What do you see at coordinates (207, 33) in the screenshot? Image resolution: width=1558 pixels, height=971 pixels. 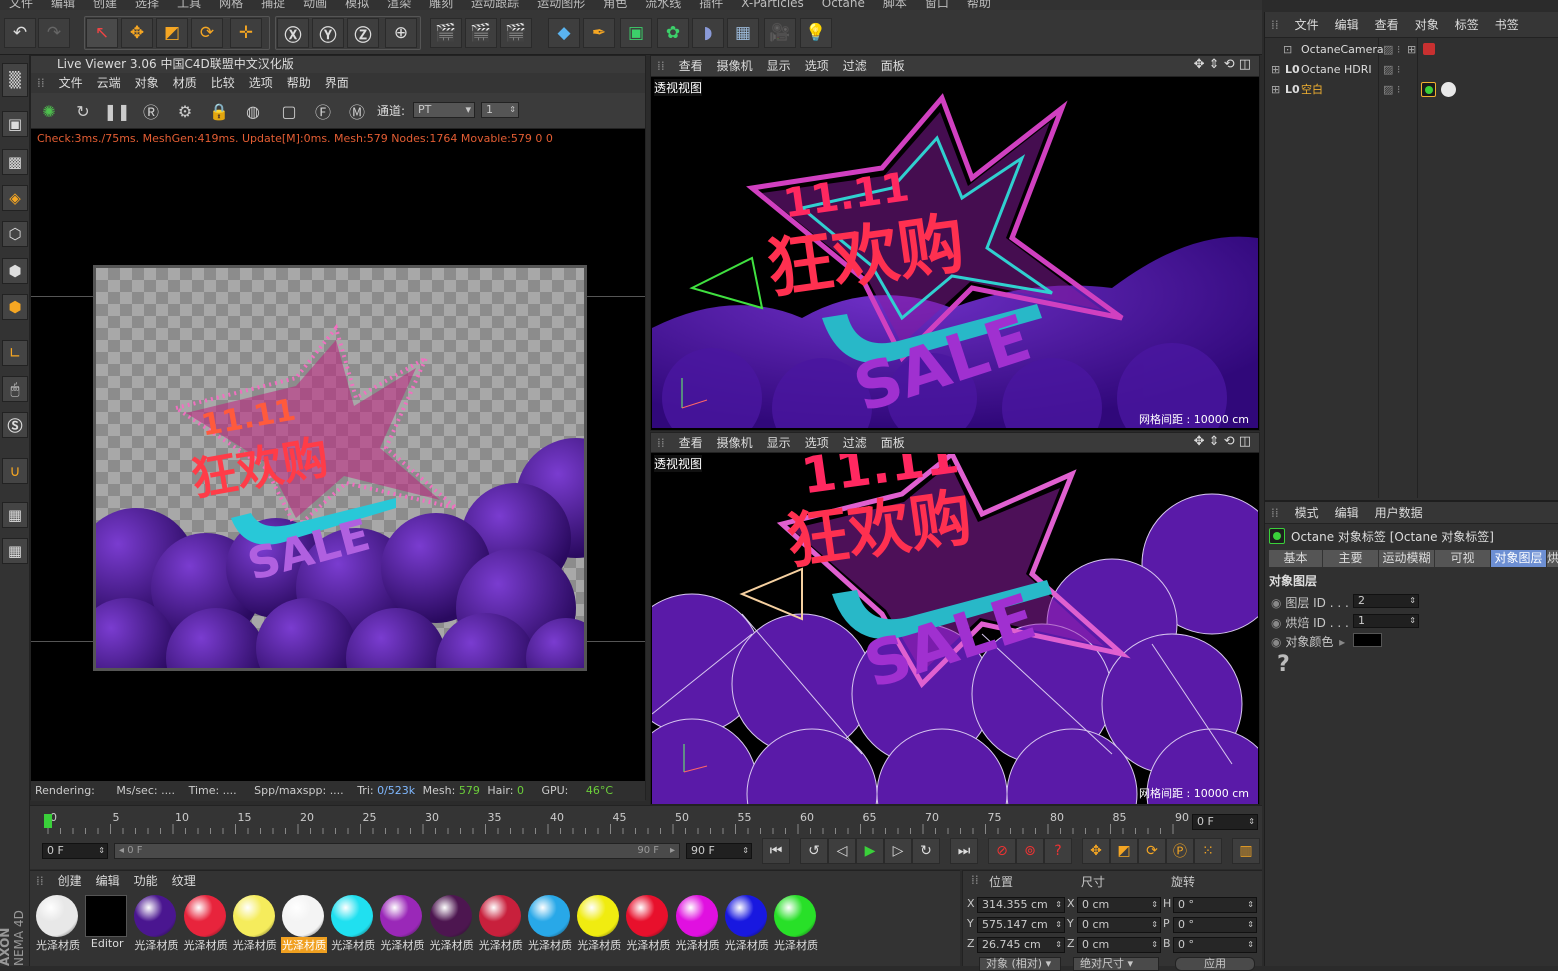 I see `rotate-tool-button: ⟳` at bounding box center [207, 33].